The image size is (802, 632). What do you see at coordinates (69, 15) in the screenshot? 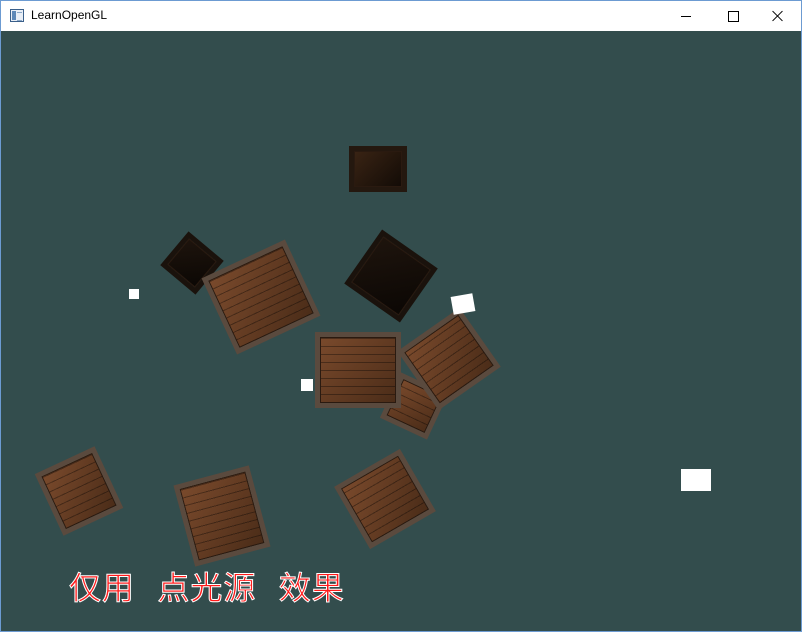
I see `window-title: LearnOpenGL` at bounding box center [69, 15].